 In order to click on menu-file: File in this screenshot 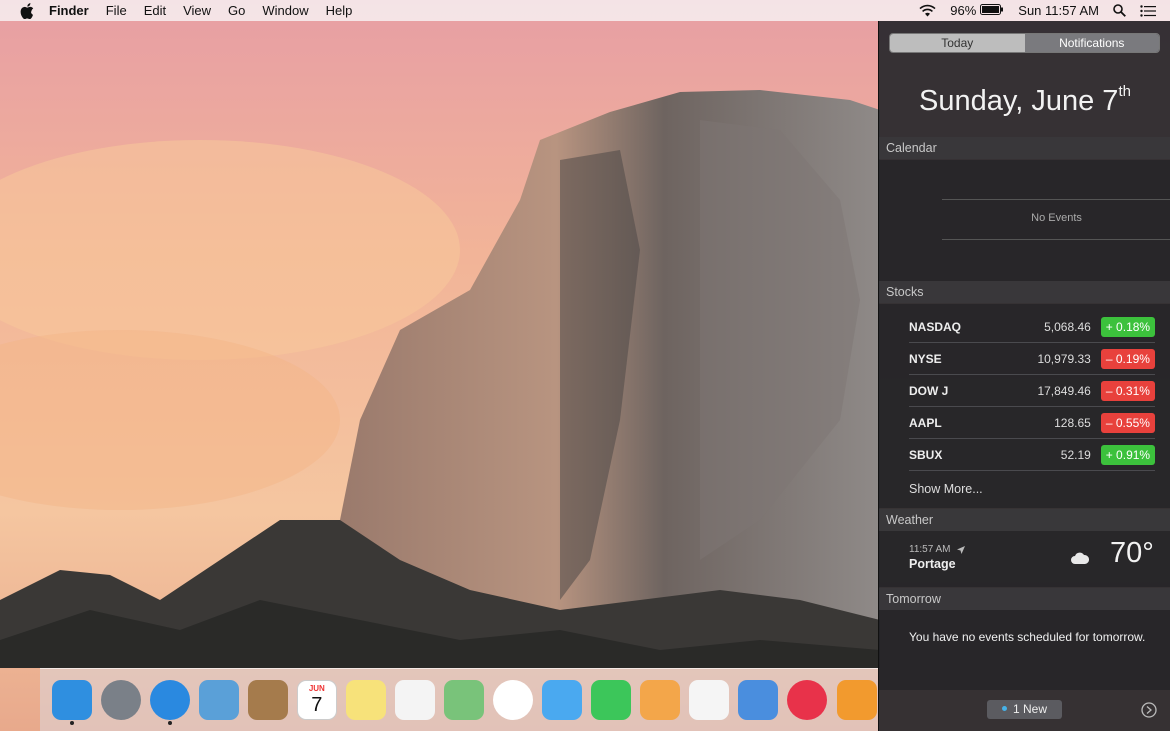, I will do `click(116, 10)`.